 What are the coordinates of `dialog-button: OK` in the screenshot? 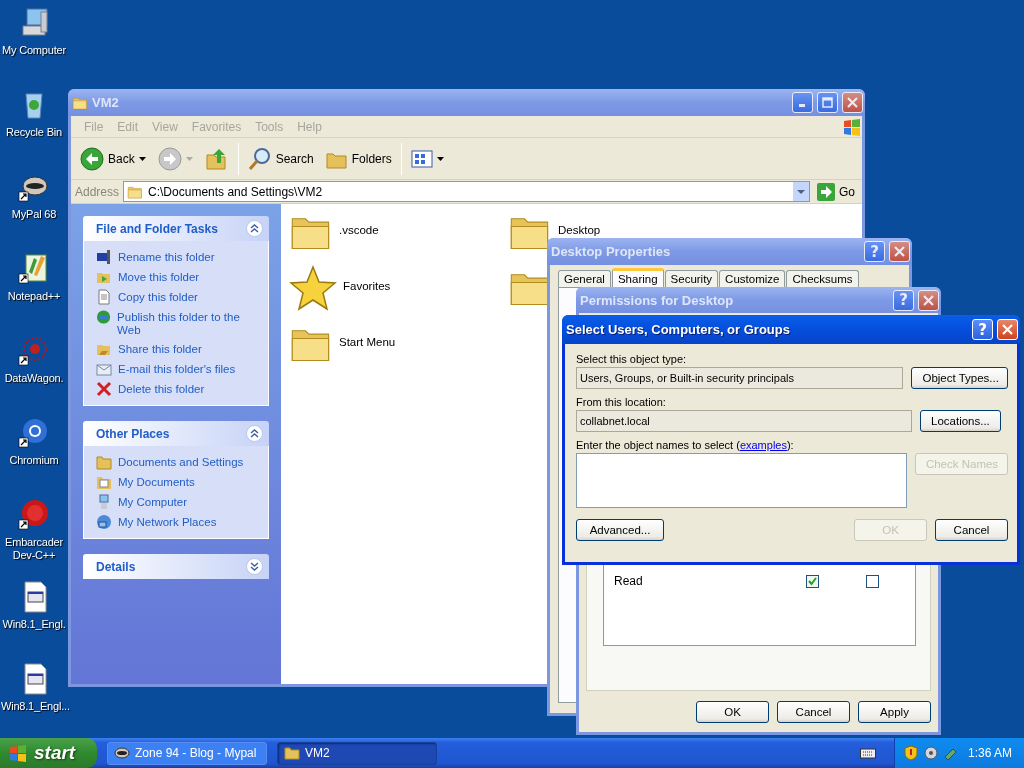 It's located at (732, 712).